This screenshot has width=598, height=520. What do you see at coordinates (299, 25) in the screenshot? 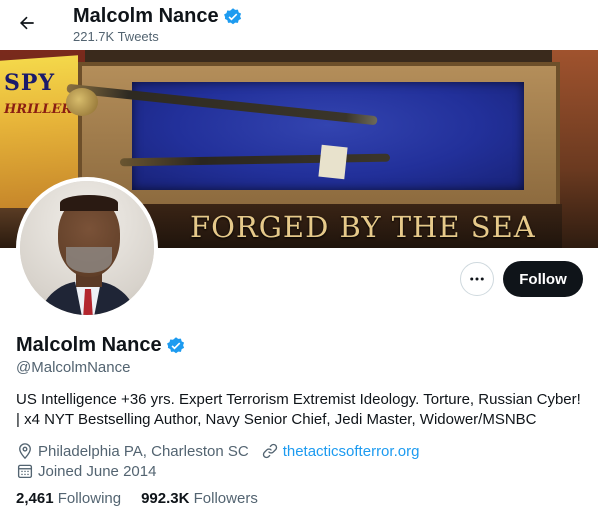
I see `profile-header-bar: Malcolm Nance 221.7K Tweets` at bounding box center [299, 25].